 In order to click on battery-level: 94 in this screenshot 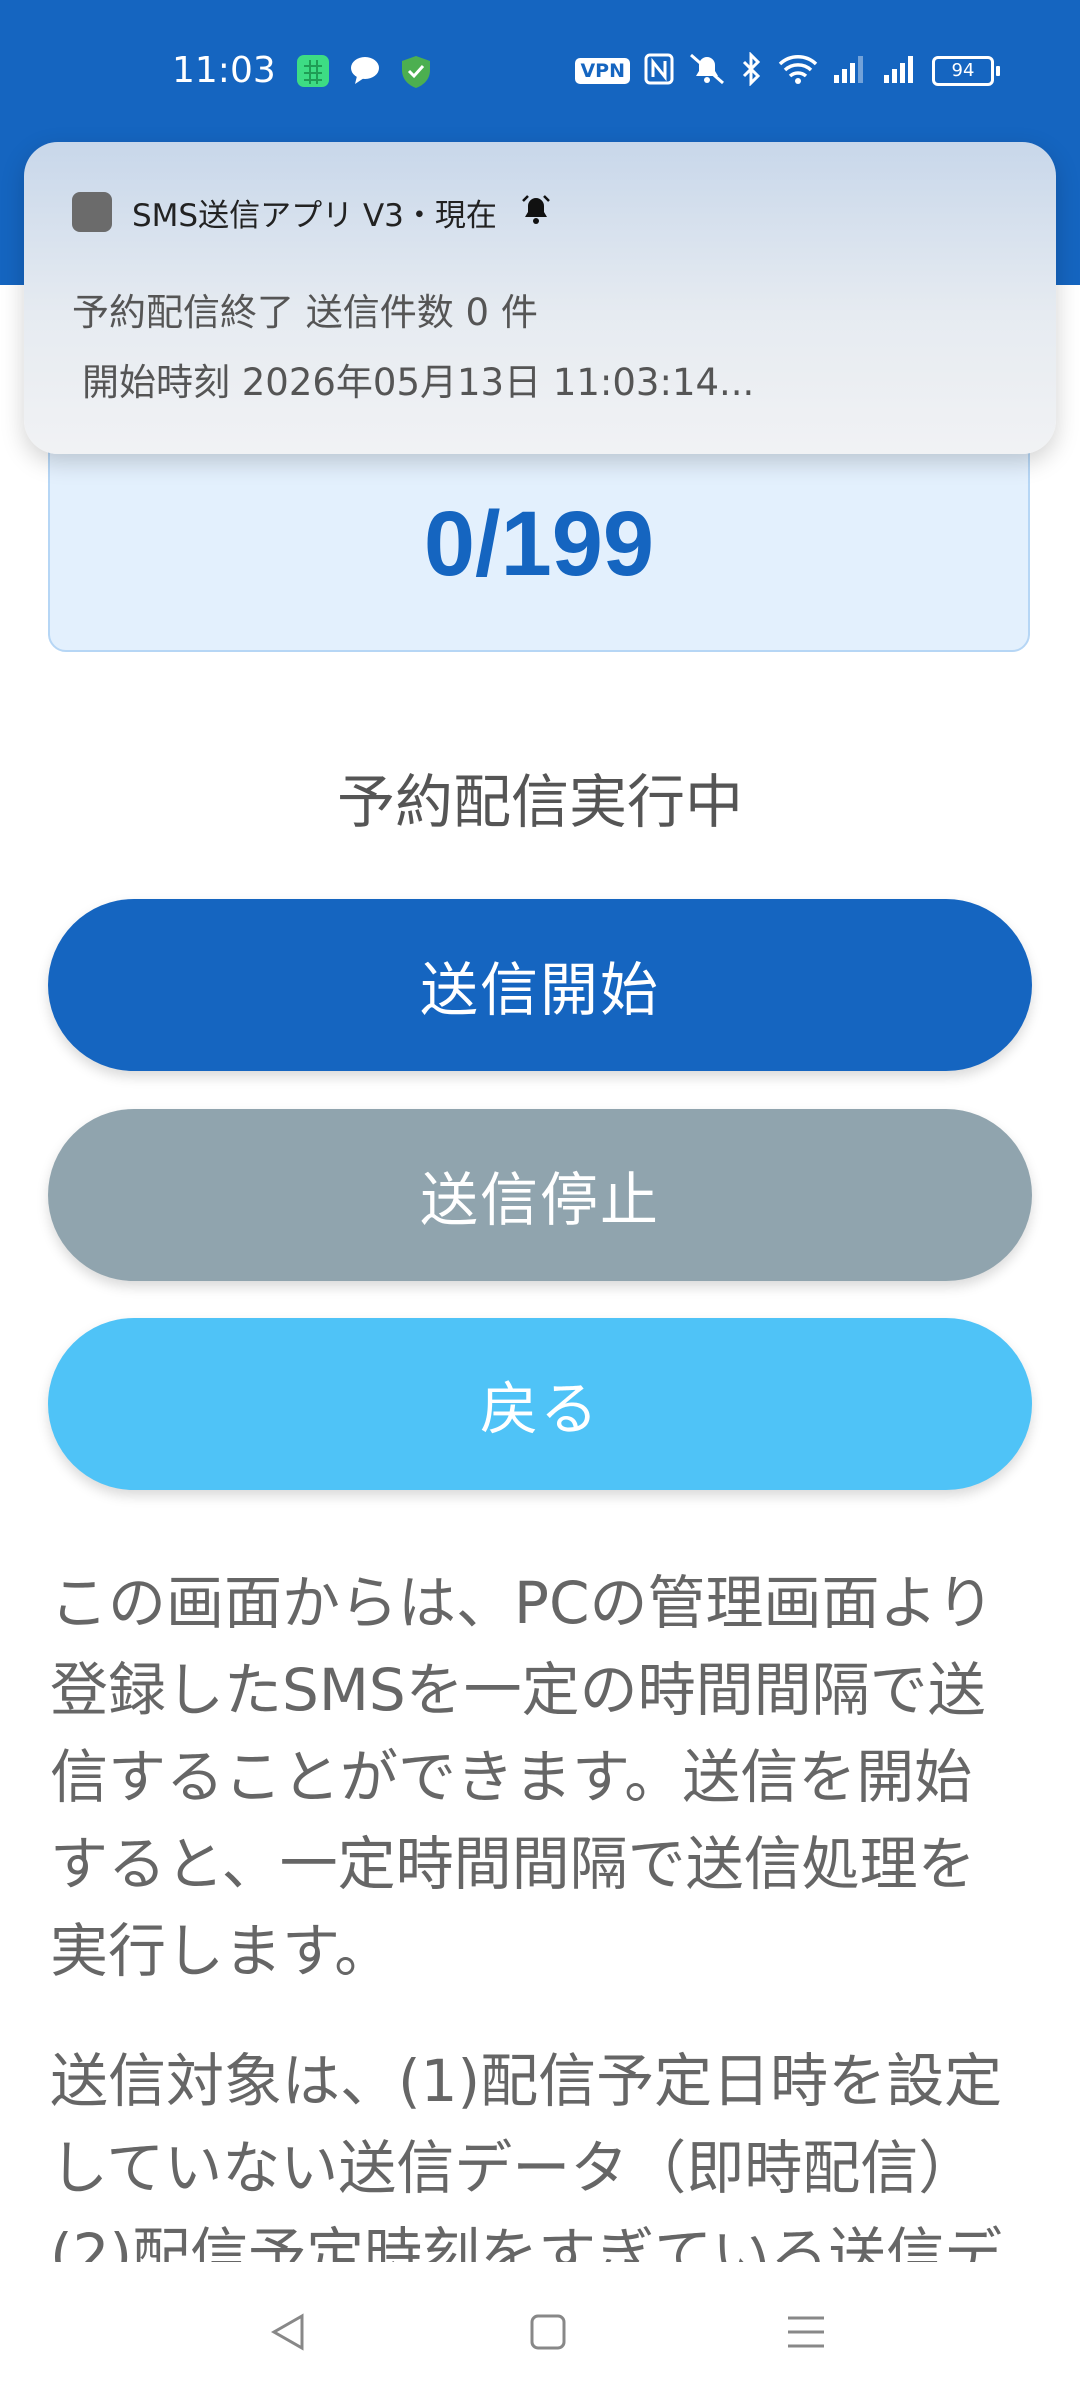, I will do `click(963, 71)`.